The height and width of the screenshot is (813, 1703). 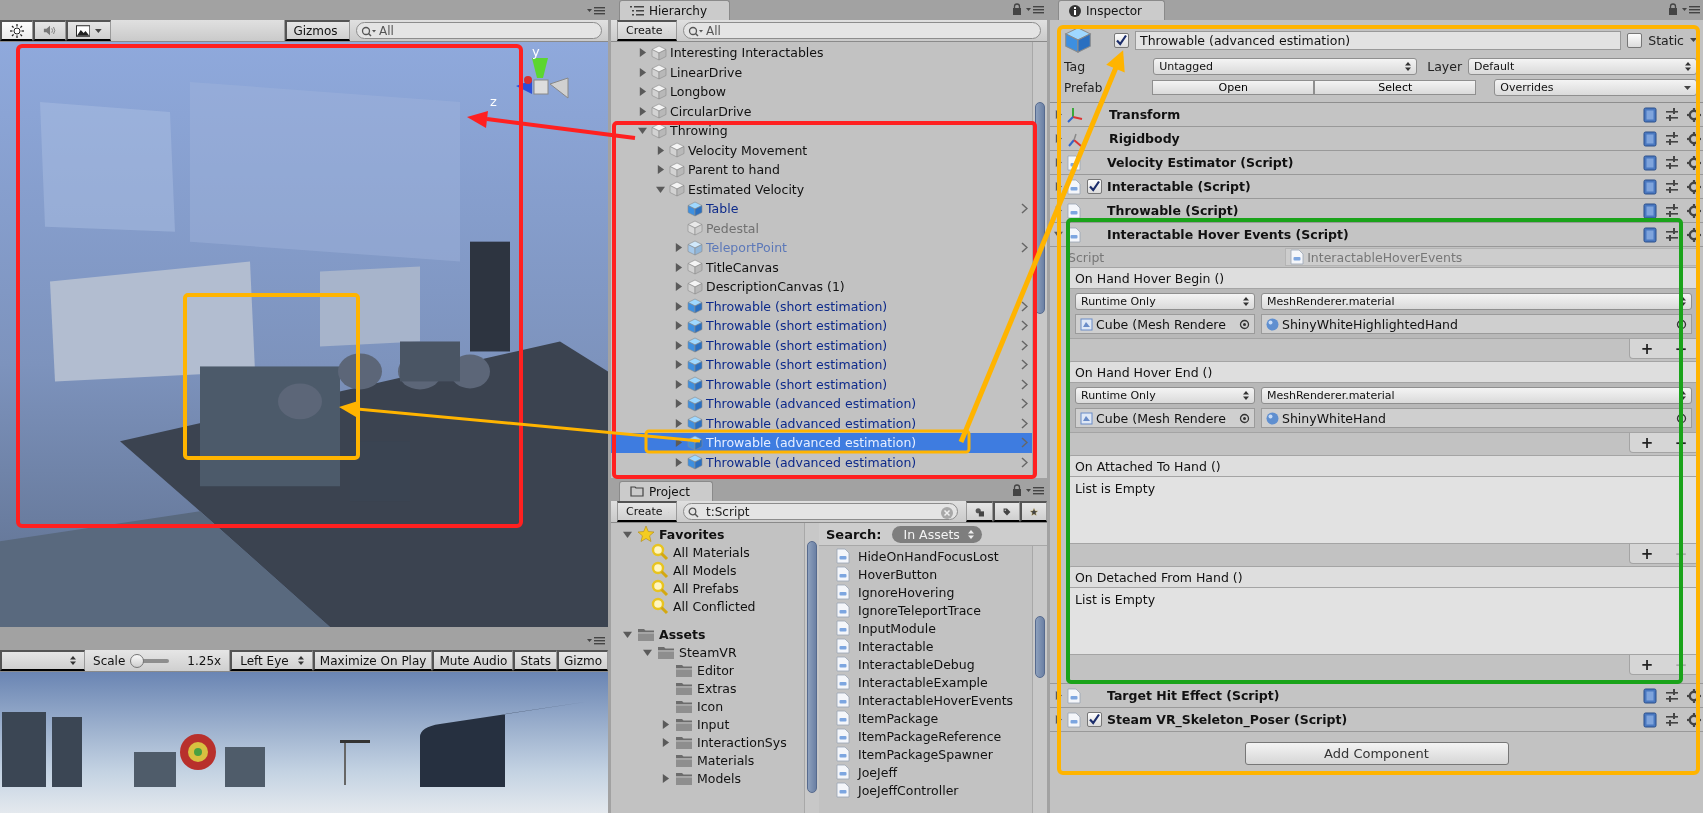 I want to click on hierarchy-row: Throwable (advanced estimation), so click(x=821, y=462).